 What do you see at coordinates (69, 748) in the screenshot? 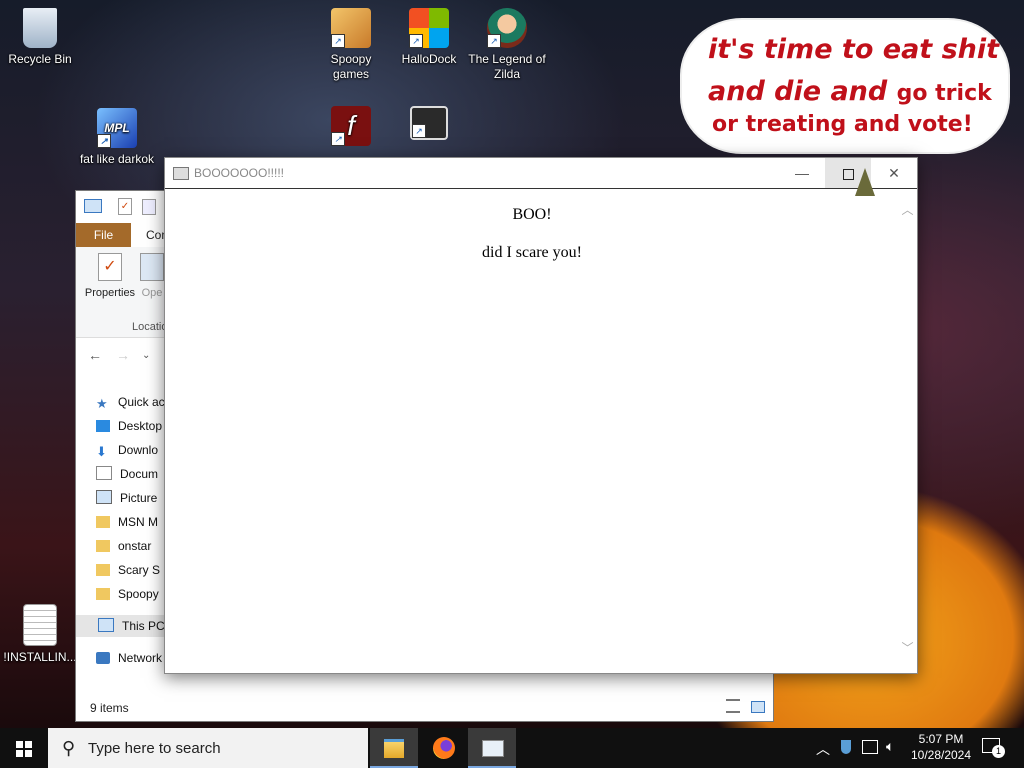
I see `search-icon: ⚲` at bounding box center [69, 748].